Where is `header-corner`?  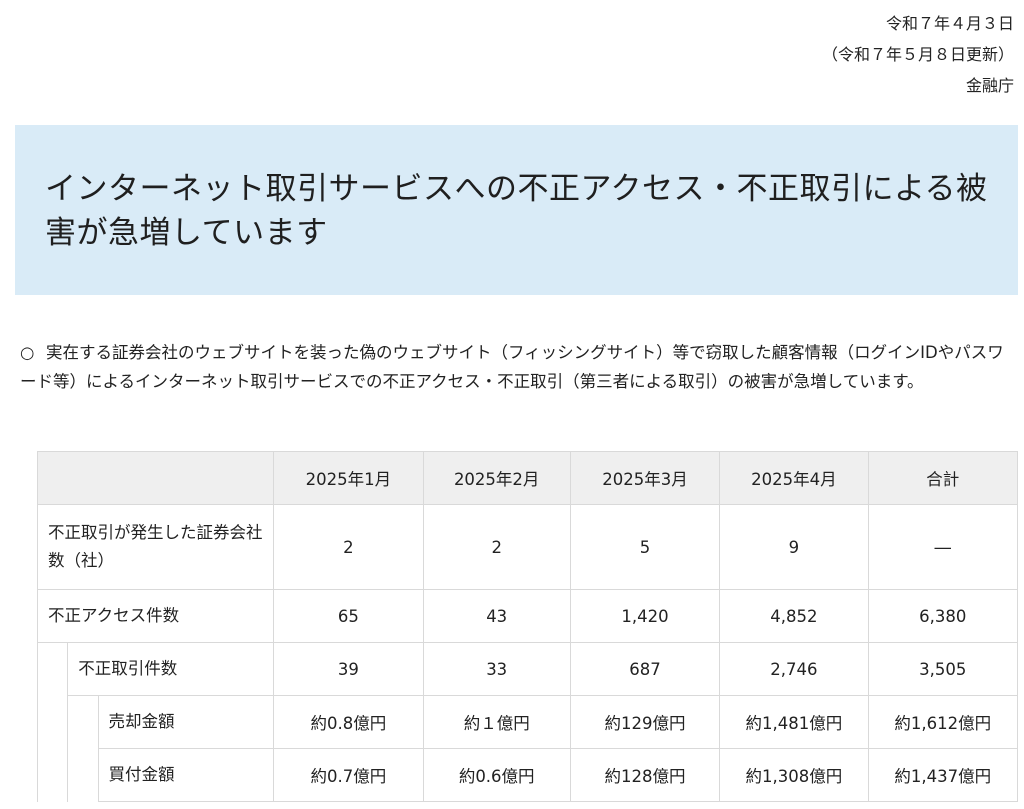 header-corner is located at coordinates (155, 478).